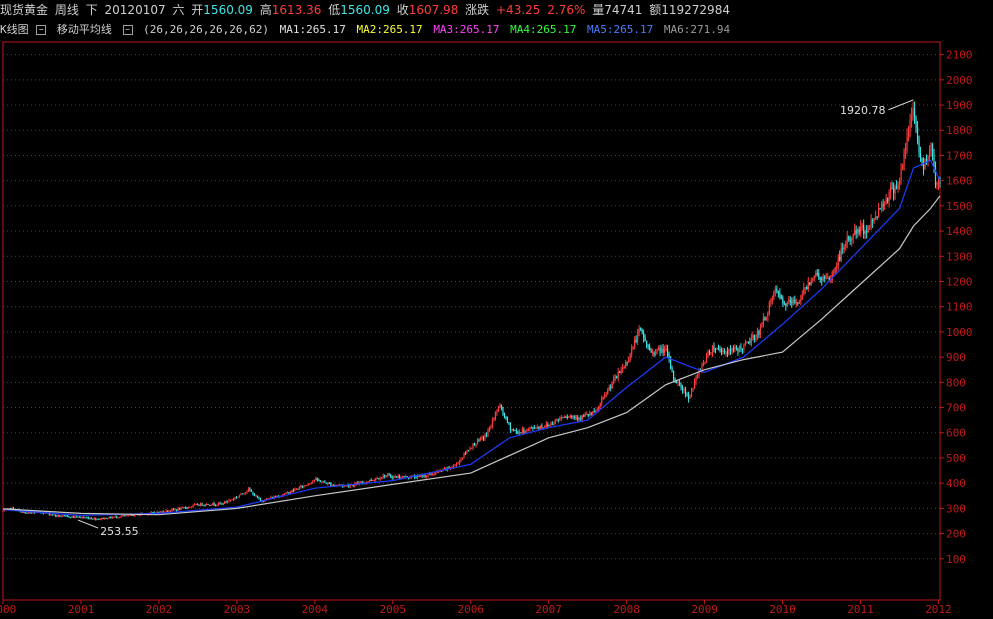 This screenshot has height=619, width=993. I want to click on y-tick-label: 1600, so click(959, 181).